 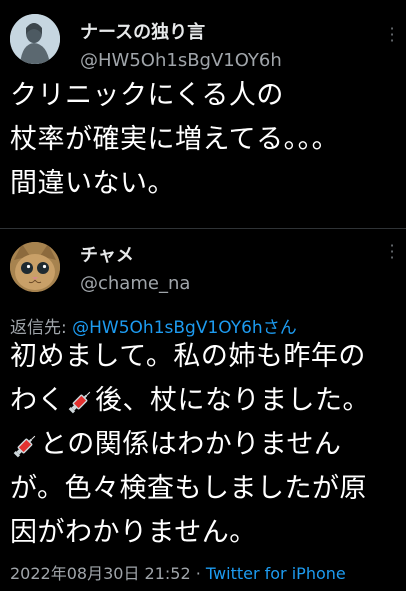 I want to click on tweet-text-line: わく 後、杖になりました。, so click(x=205, y=401).